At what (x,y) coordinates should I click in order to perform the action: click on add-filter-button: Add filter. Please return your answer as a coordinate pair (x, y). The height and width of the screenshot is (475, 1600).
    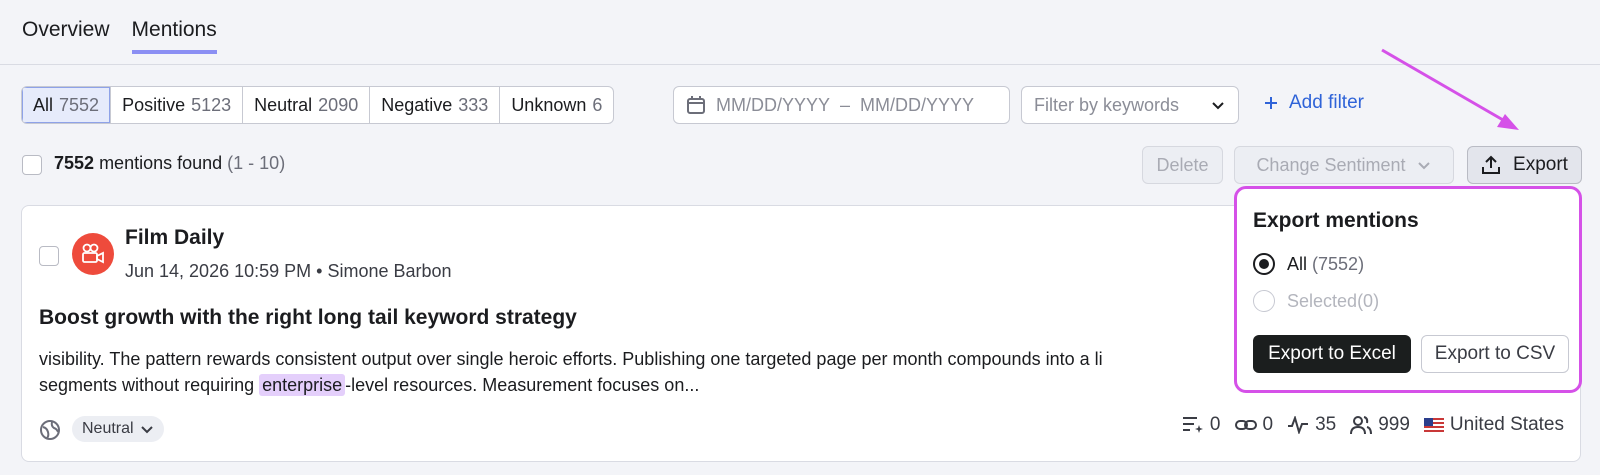
    Looking at the image, I should click on (1313, 103).